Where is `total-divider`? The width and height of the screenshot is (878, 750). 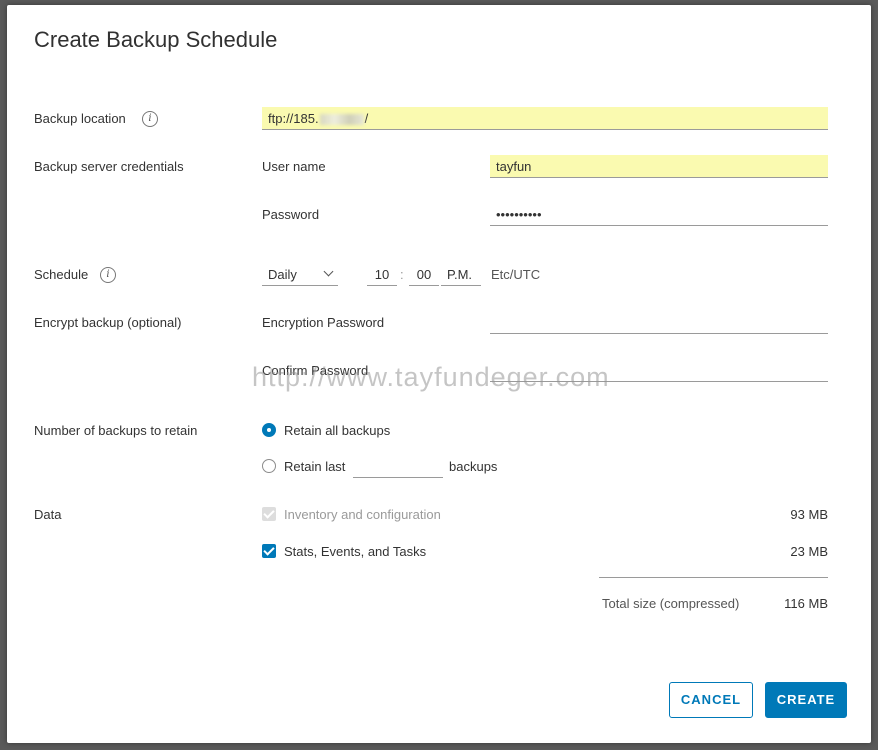
total-divider is located at coordinates (713, 577).